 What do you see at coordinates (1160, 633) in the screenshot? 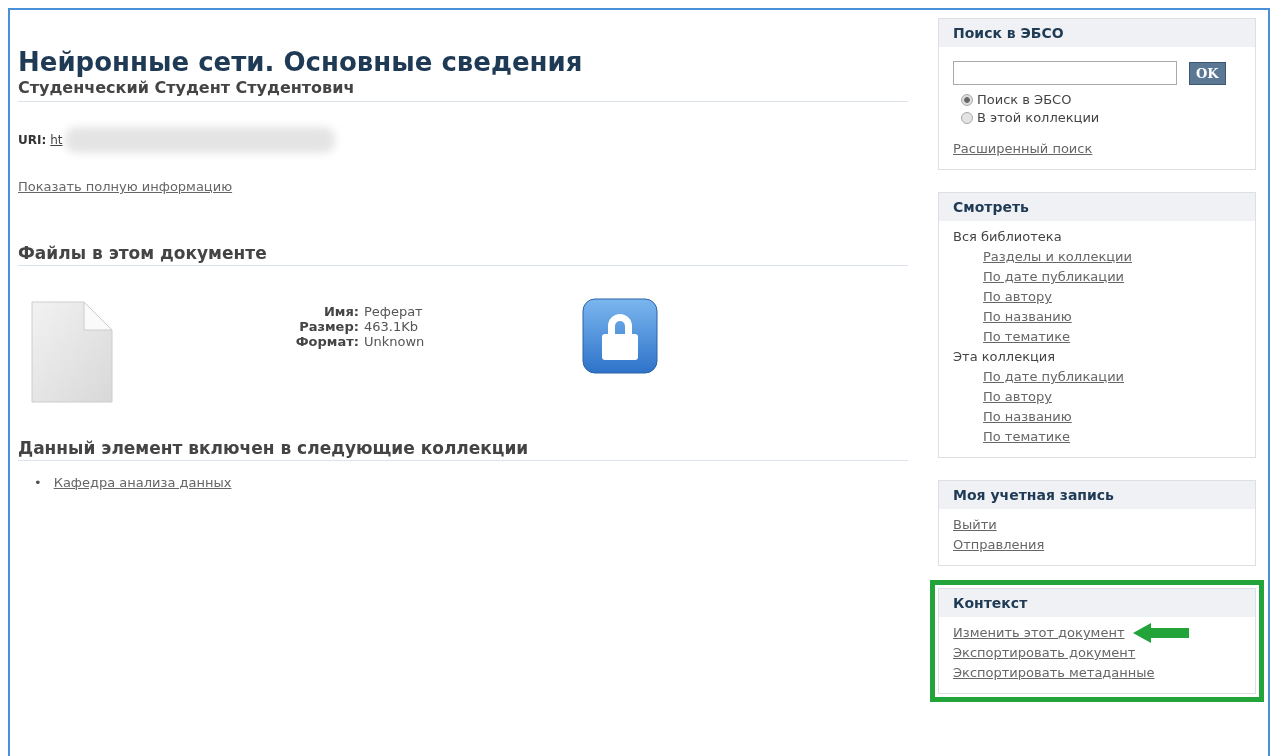
I see `annotation-arrow` at bounding box center [1160, 633].